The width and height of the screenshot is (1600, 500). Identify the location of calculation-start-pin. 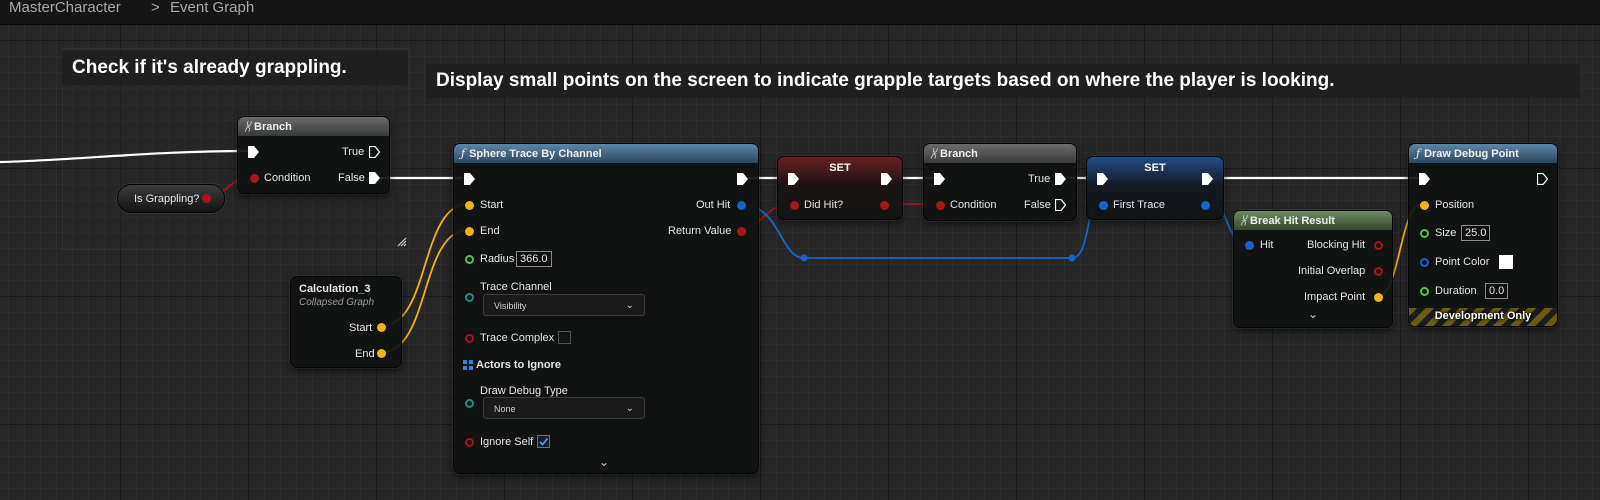
(381, 327).